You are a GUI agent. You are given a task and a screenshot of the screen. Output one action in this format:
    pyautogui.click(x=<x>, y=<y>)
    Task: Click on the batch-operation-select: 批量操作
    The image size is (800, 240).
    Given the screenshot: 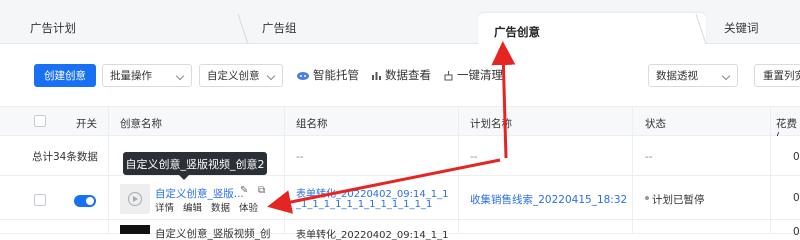 What is the action you would take?
    pyautogui.click(x=147, y=75)
    